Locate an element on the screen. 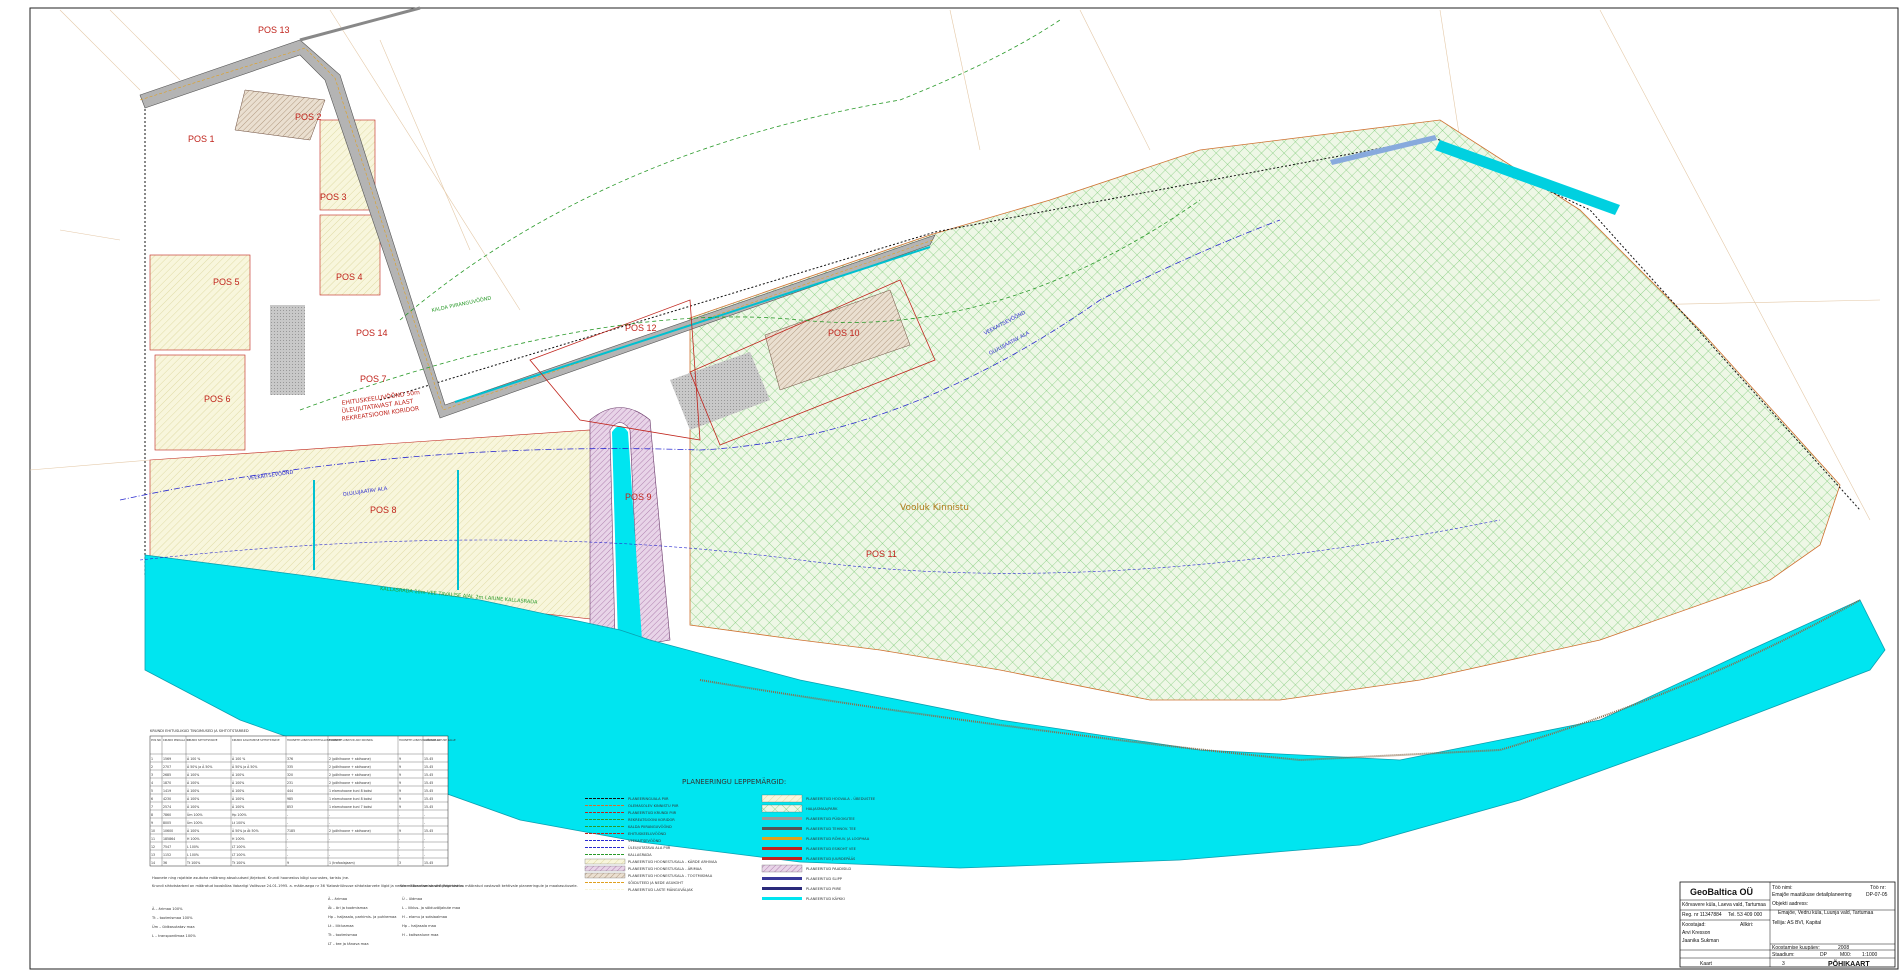 This screenshot has height=974, width=1900. pos-label-11: POS 11 is located at coordinates (881, 554).